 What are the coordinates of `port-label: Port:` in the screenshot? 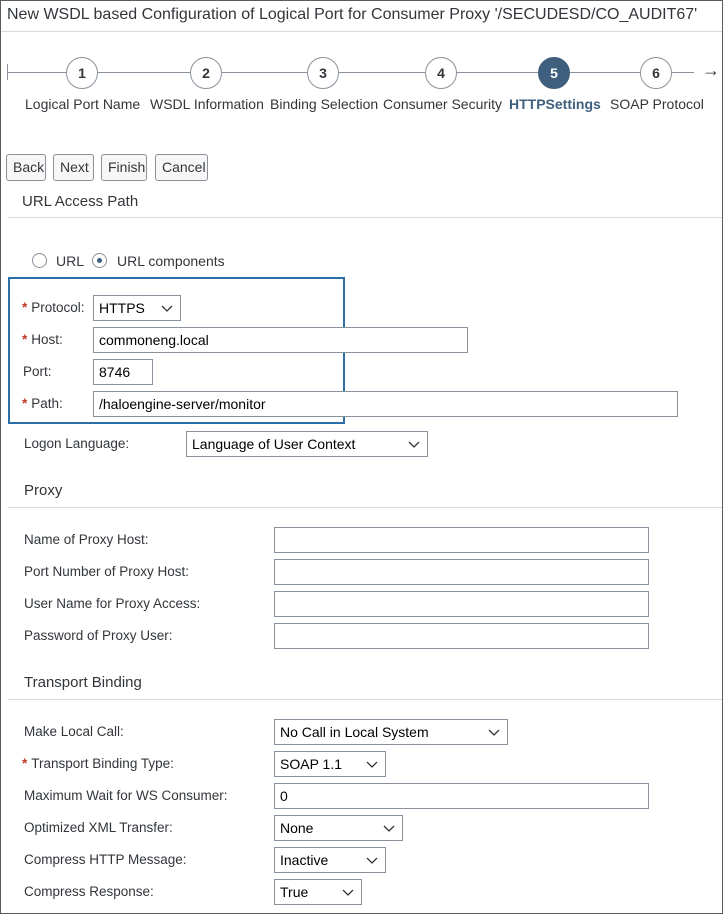 It's located at (37, 371).